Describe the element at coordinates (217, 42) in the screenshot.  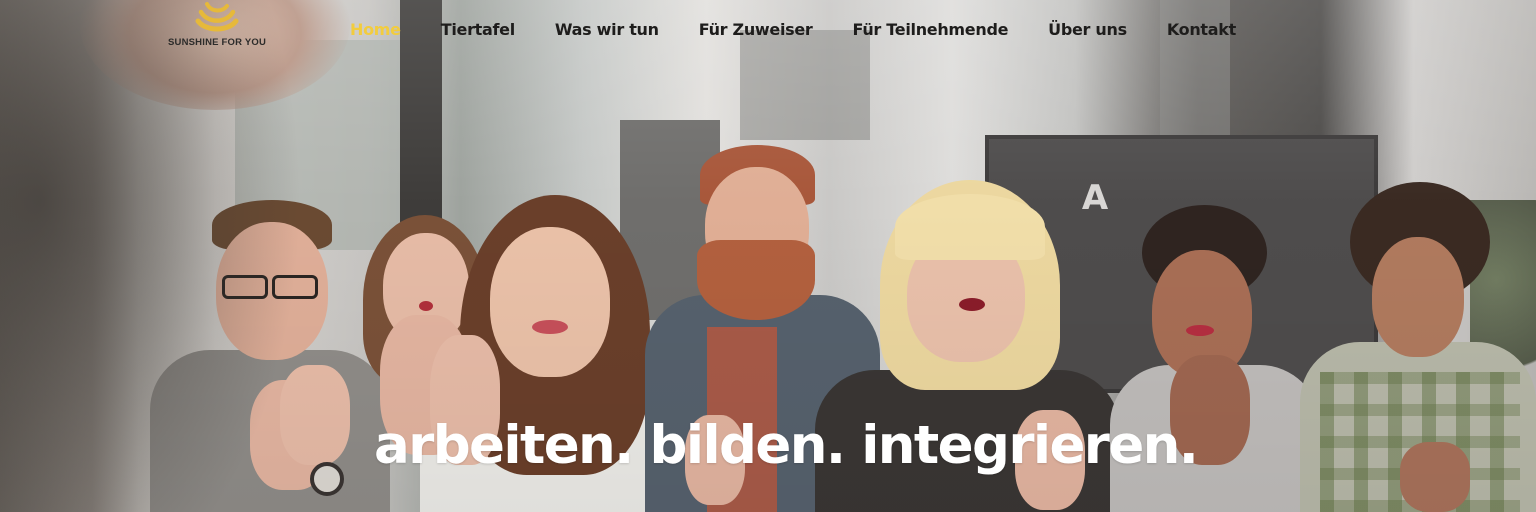
I see `logo-text: SUNSHINE FOR YOU` at that location.